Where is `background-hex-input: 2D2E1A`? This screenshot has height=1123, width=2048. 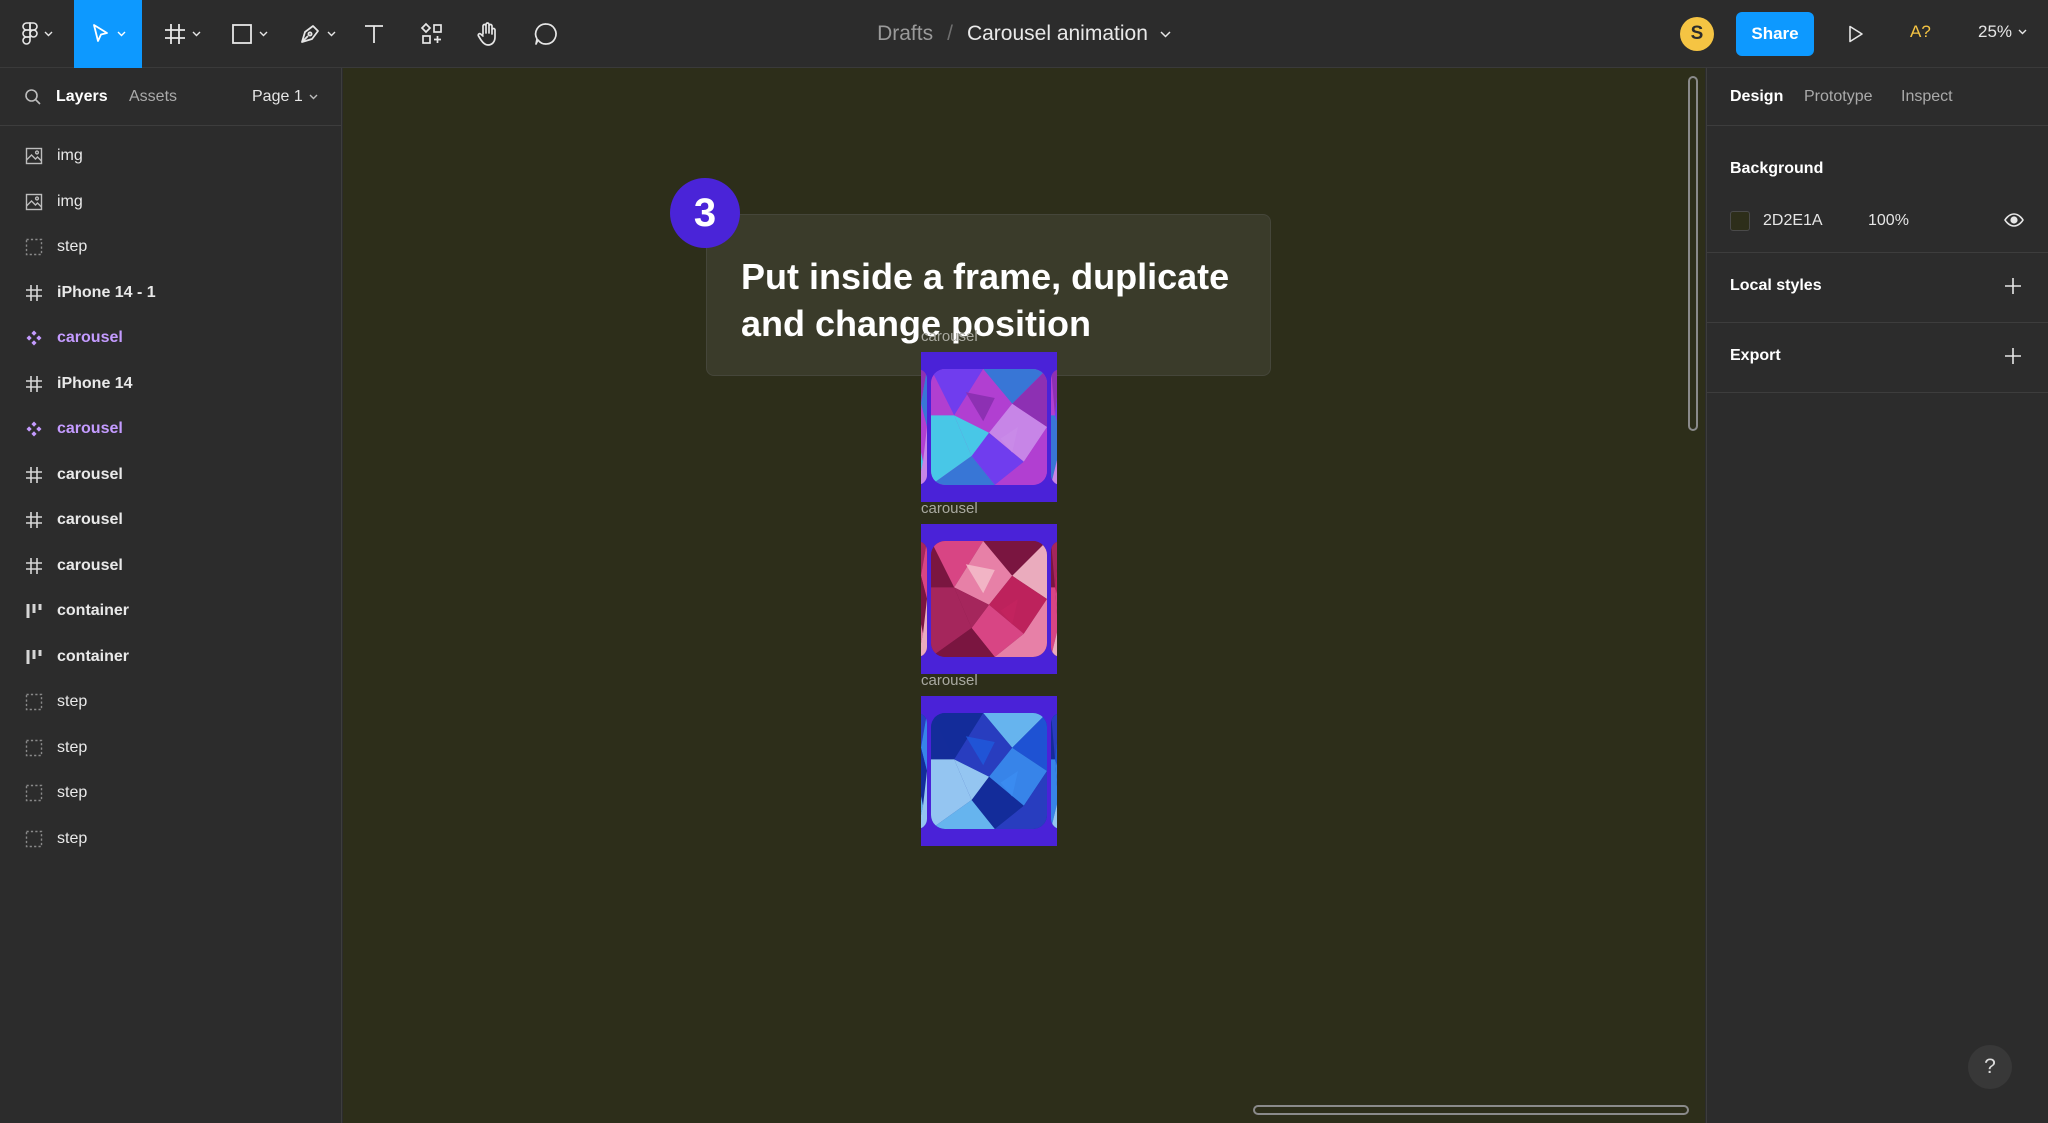 background-hex-input: 2D2E1A is located at coordinates (1793, 221).